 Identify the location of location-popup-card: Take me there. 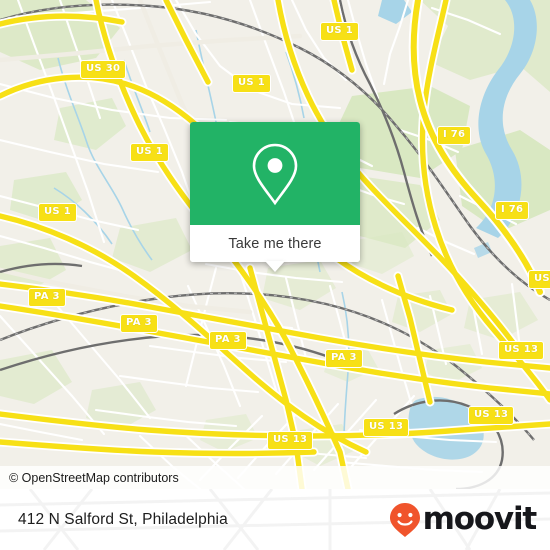
(275, 197).